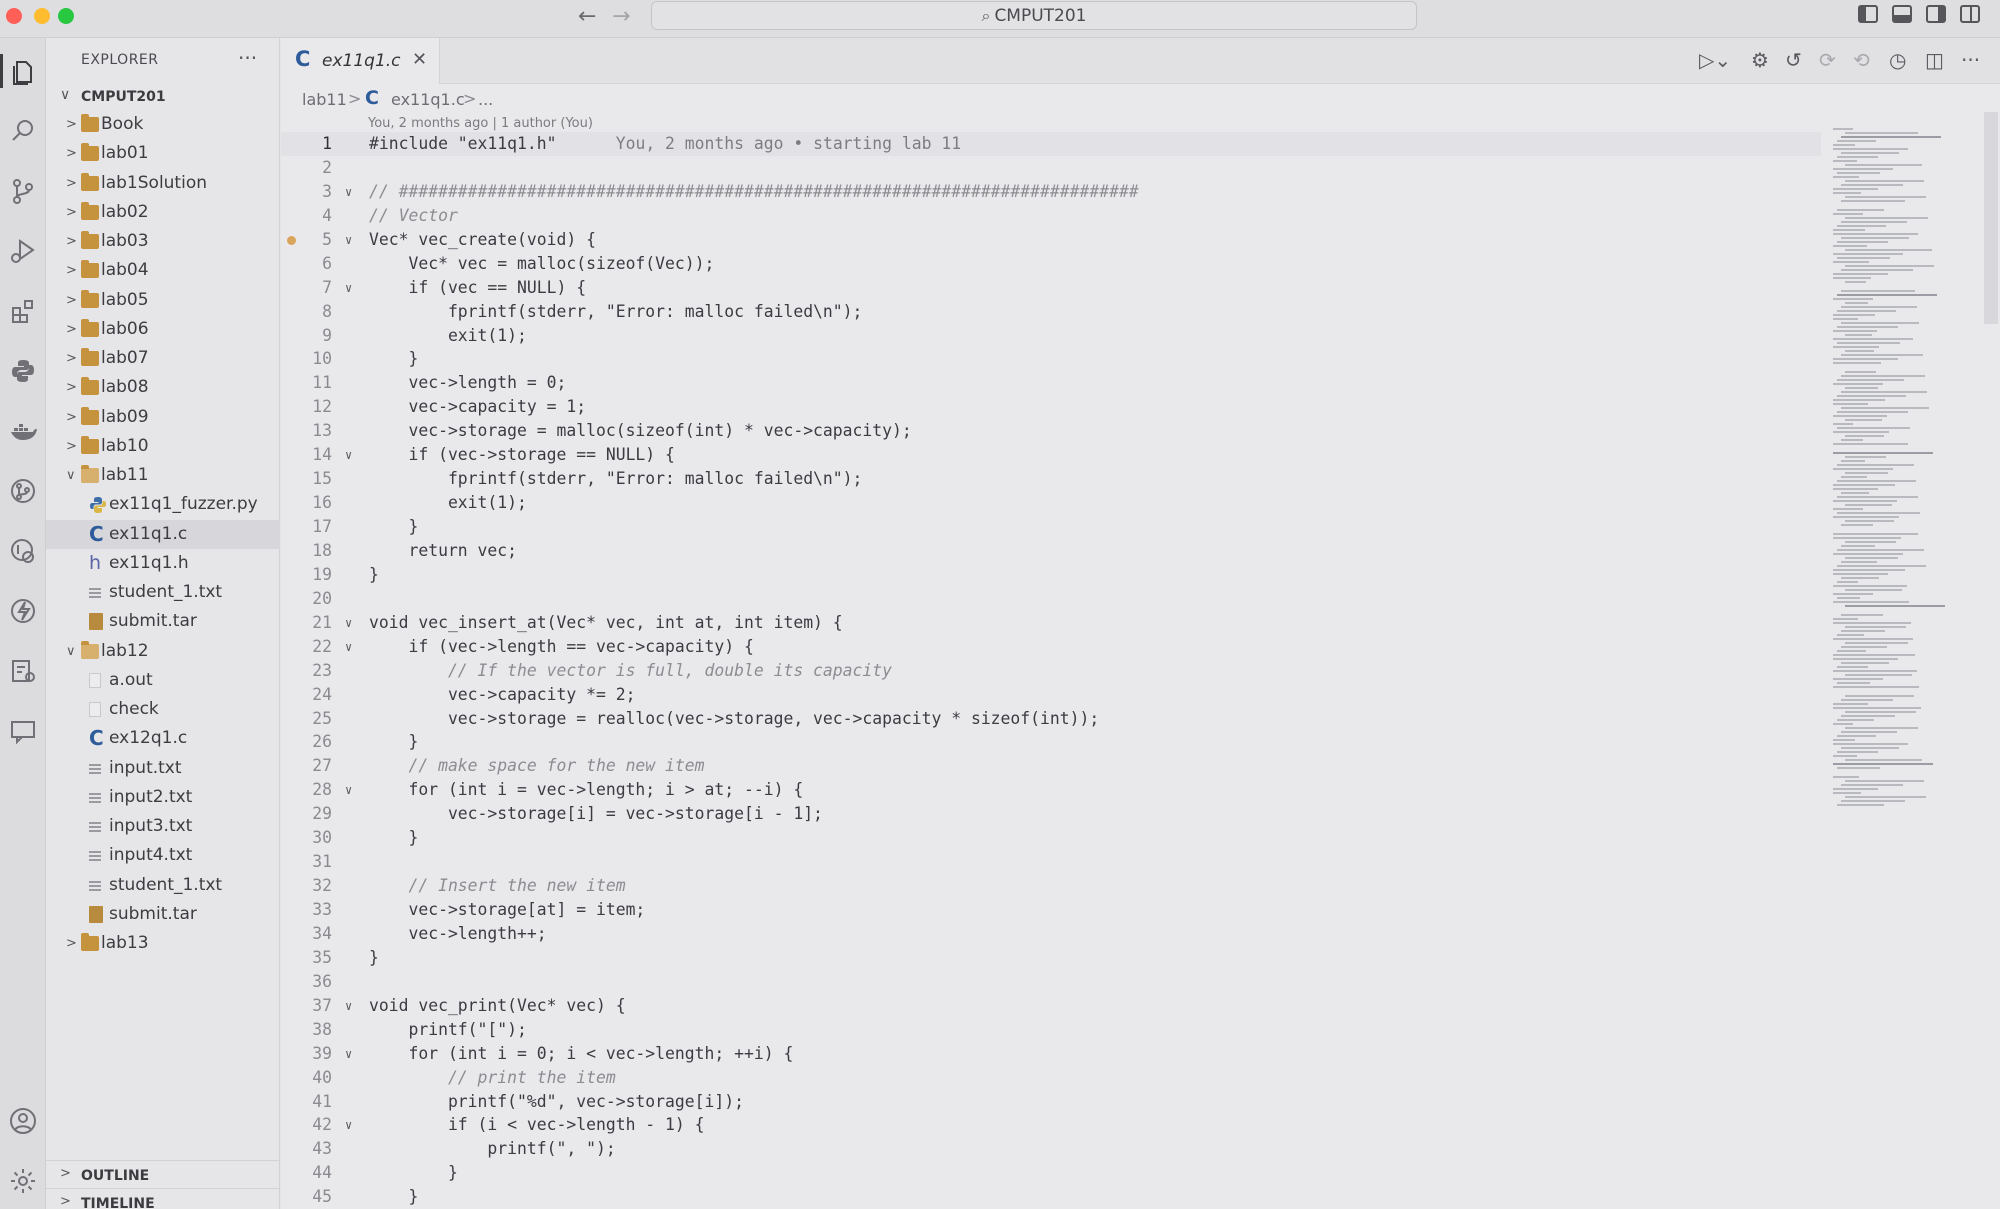 This screenshot has width=2000, height=1209. What do you see at coordinates (1051, 383) in the screenshot?
I see `code-line: 11 vec->length = 0;` at bounding box center [1051, 383].